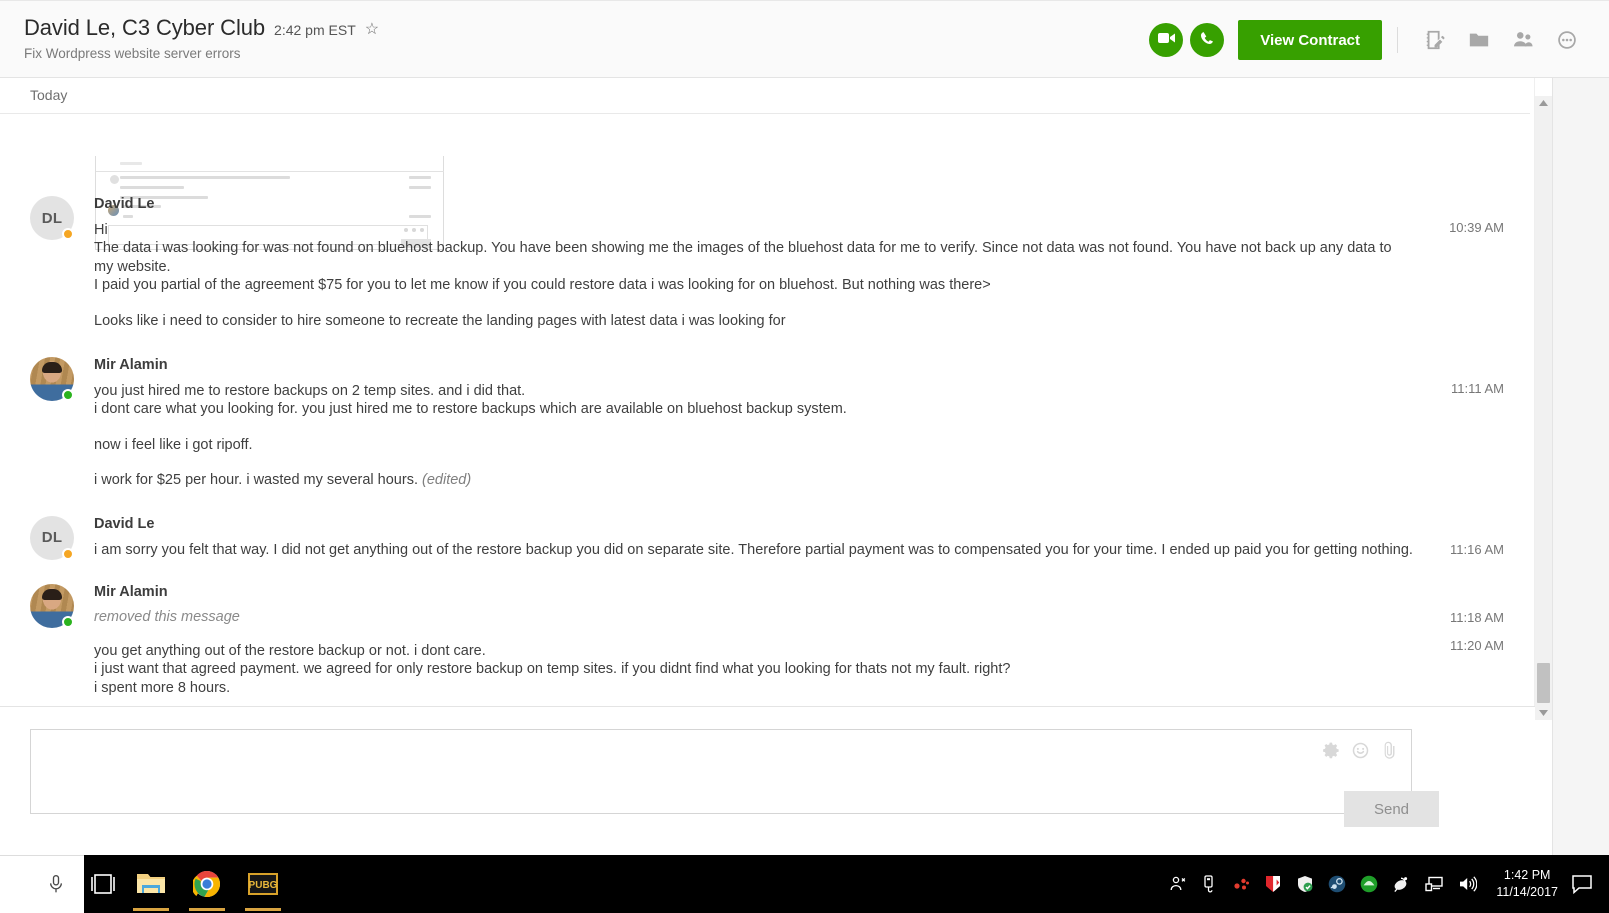 The image size is (1609, 913). Describe the element at coordinates (1389, 750) in the screenshot. I see `paperclip-icon` at that location.